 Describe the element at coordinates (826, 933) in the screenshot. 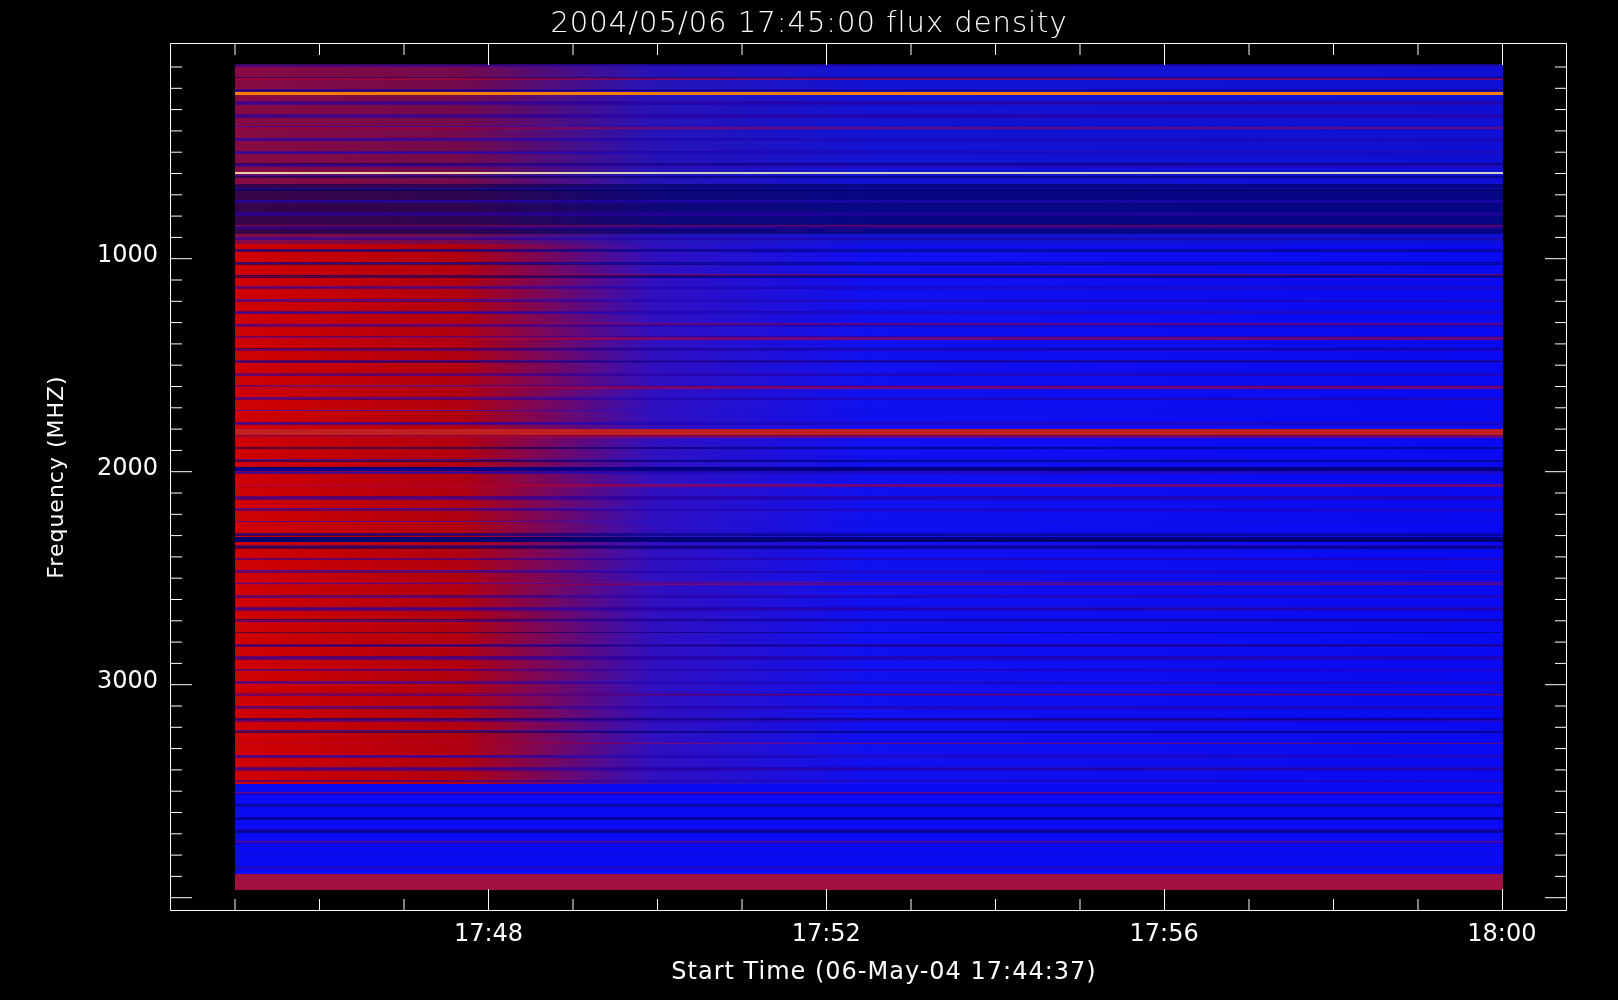

I see `x-tick-label: 17:52` at that location.